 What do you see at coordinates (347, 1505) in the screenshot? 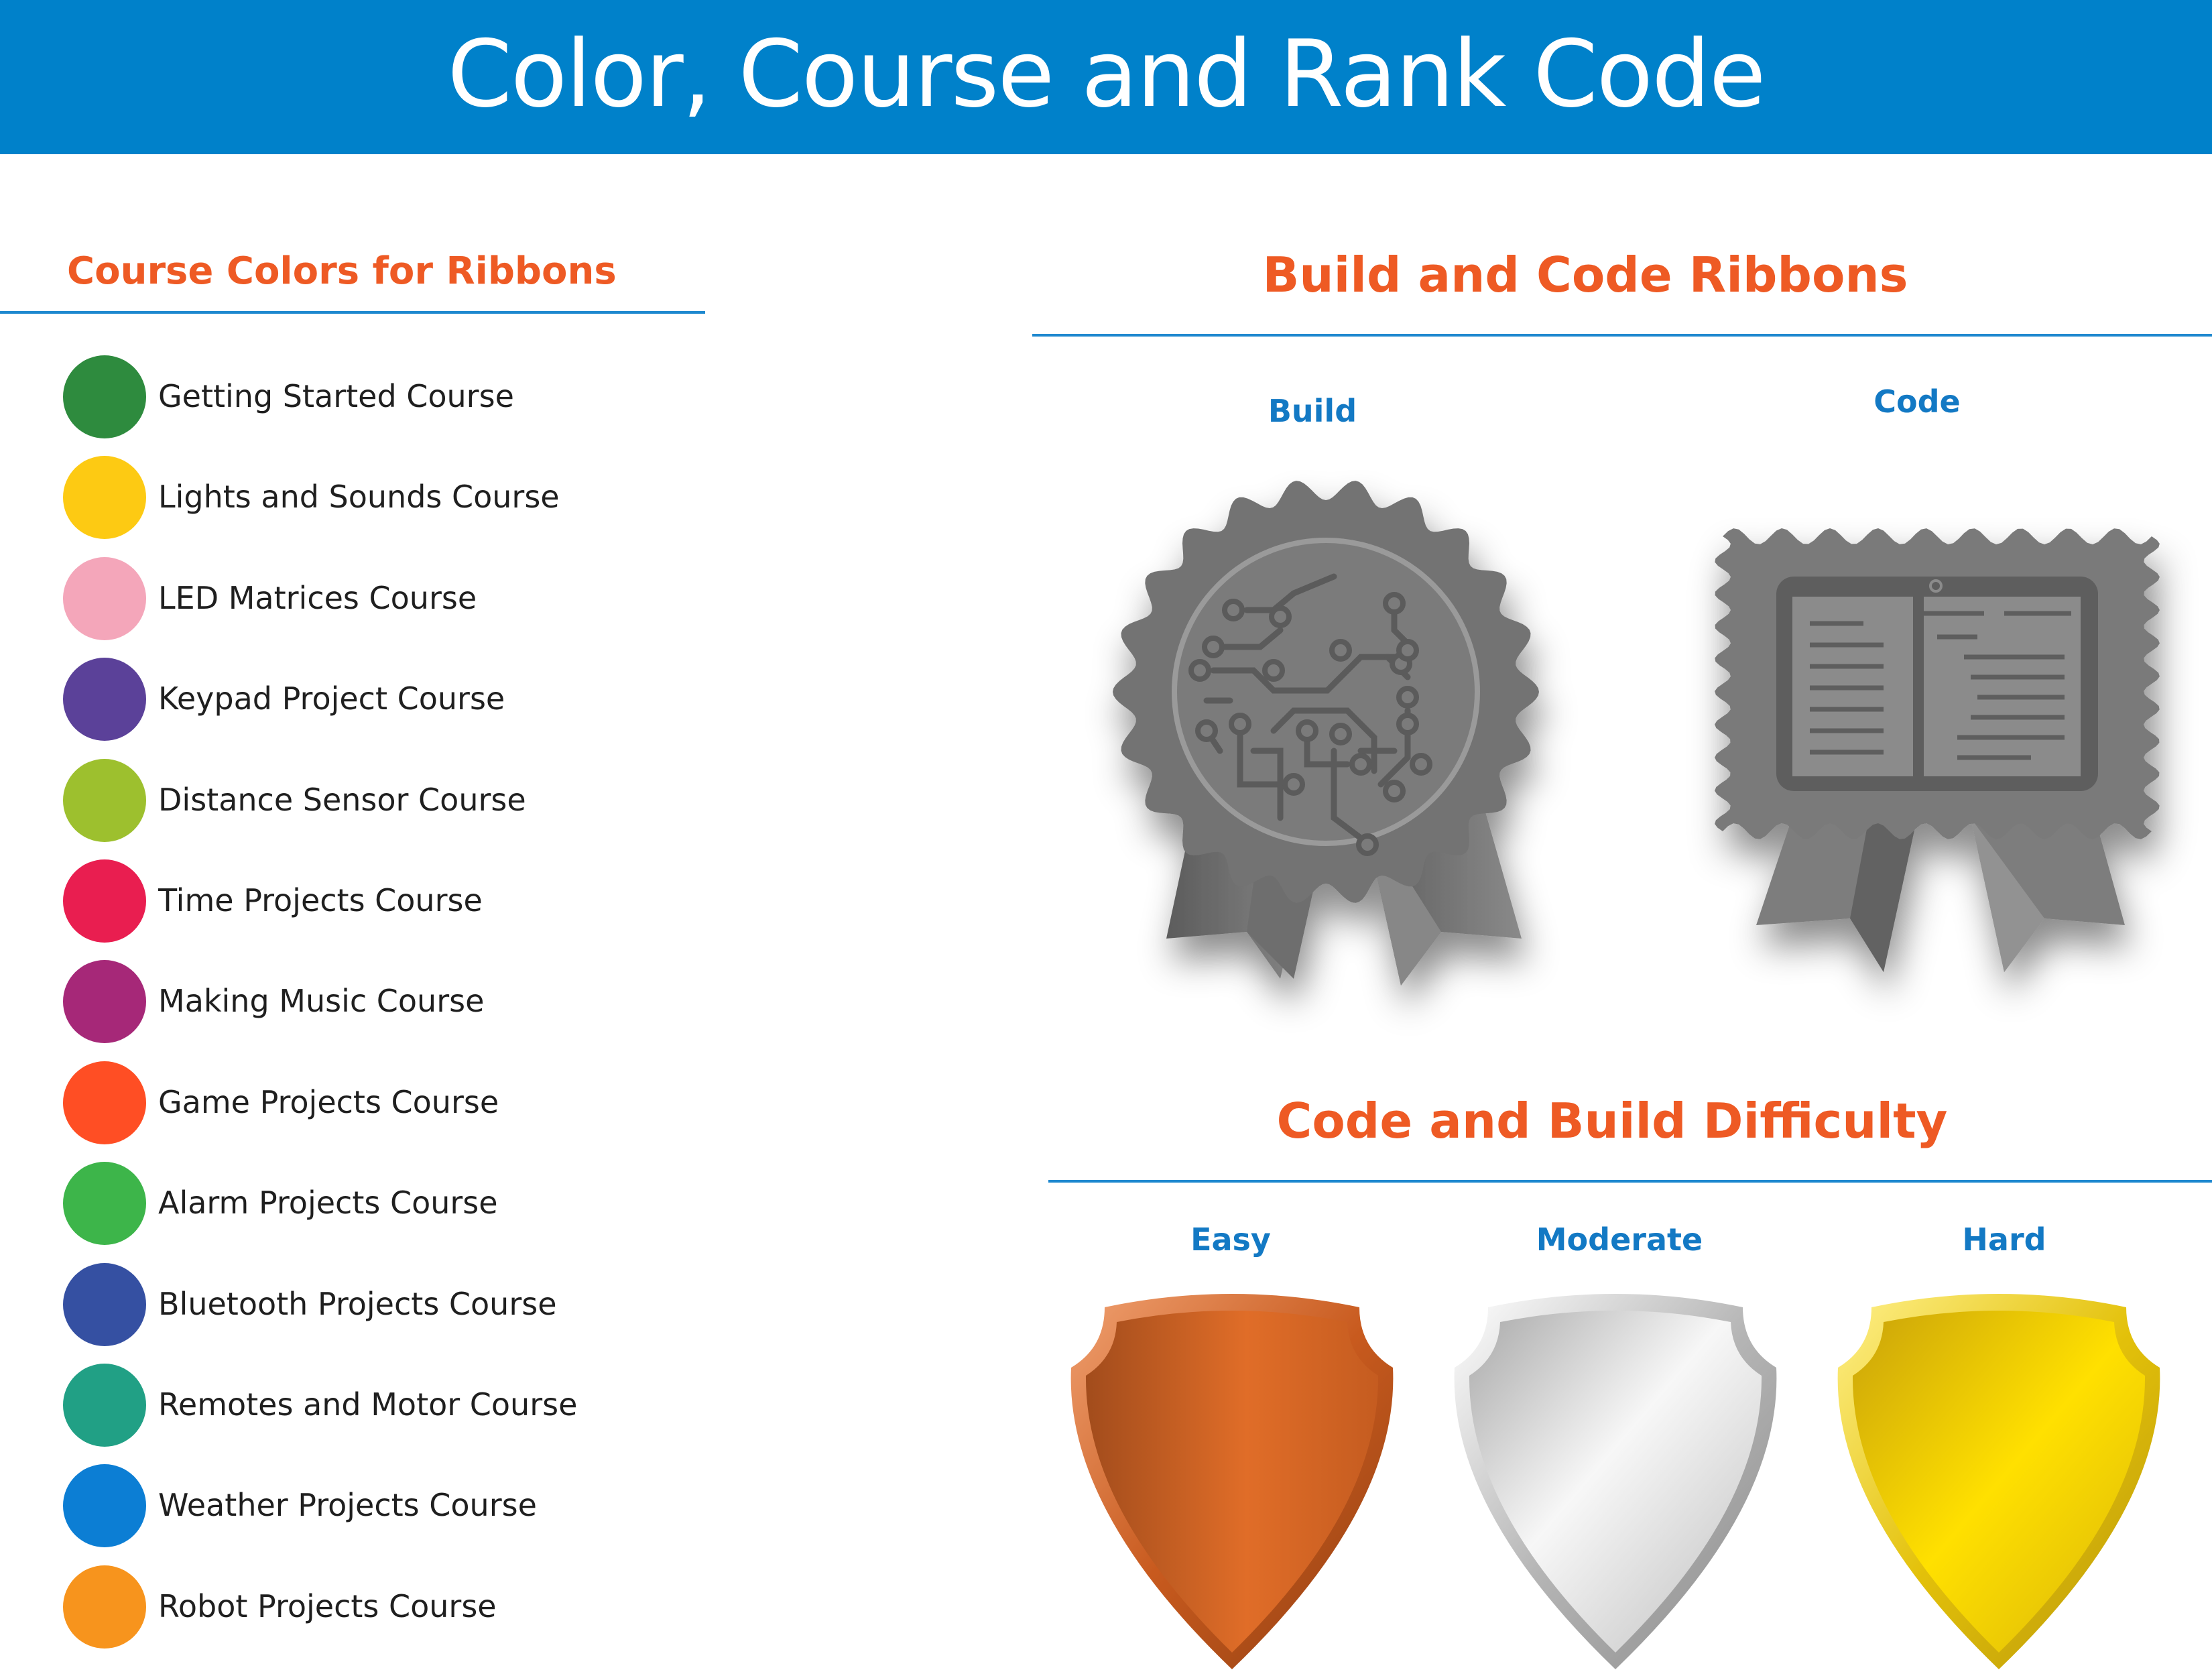
I see `course-label: Weather Projects Course` at bounding box center [347, 1505].